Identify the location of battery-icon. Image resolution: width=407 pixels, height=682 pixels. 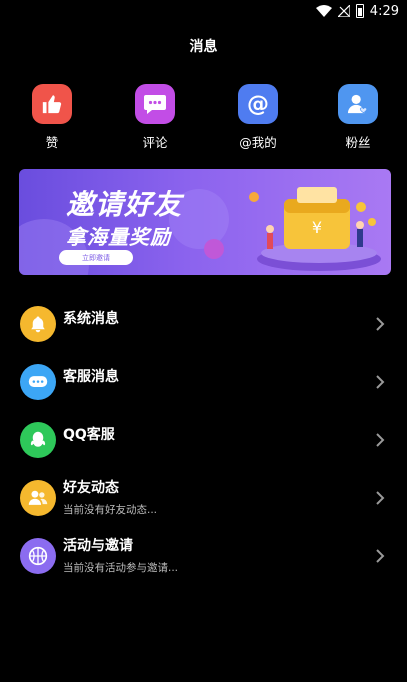
(359, 11).